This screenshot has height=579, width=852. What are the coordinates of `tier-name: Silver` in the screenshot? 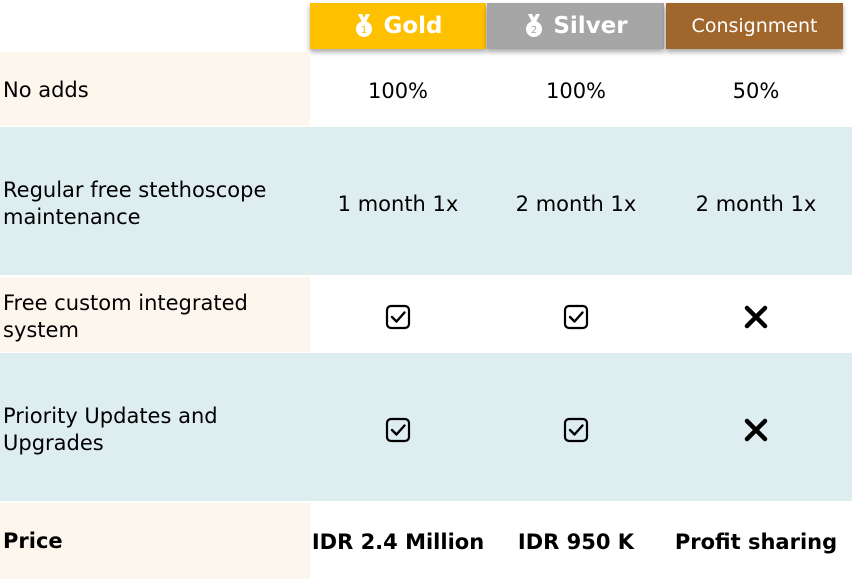 It's located at (590, 26).